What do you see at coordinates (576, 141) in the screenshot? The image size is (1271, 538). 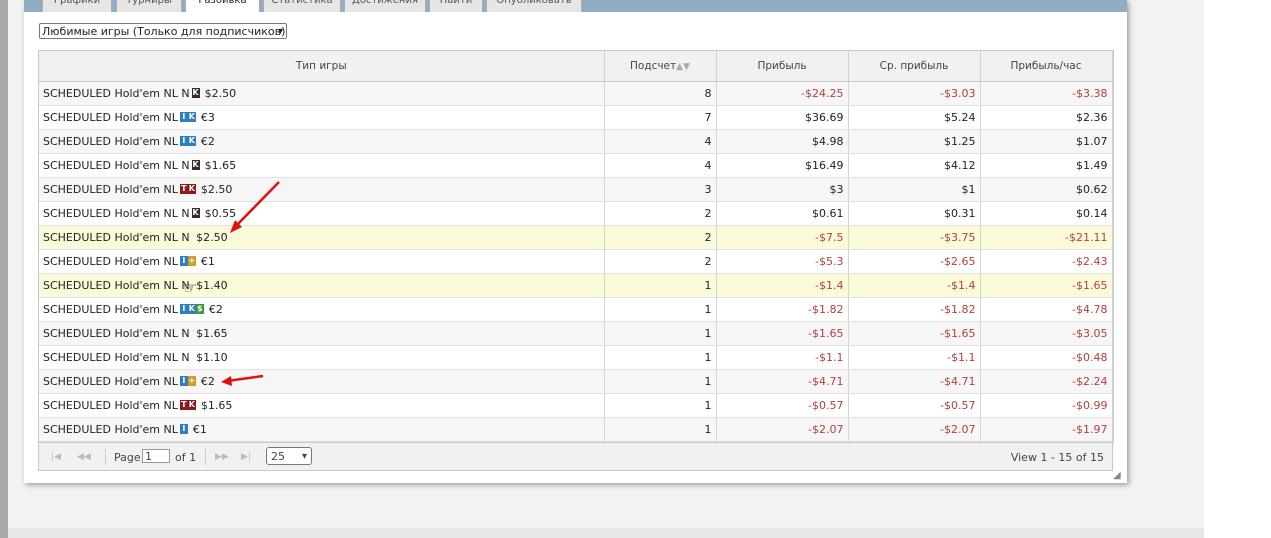 I see `table-row: SCHEDULED Hold'em NL I K €2 4 $4.98 $1.25 $1.07` at bounding box center [576, 141].